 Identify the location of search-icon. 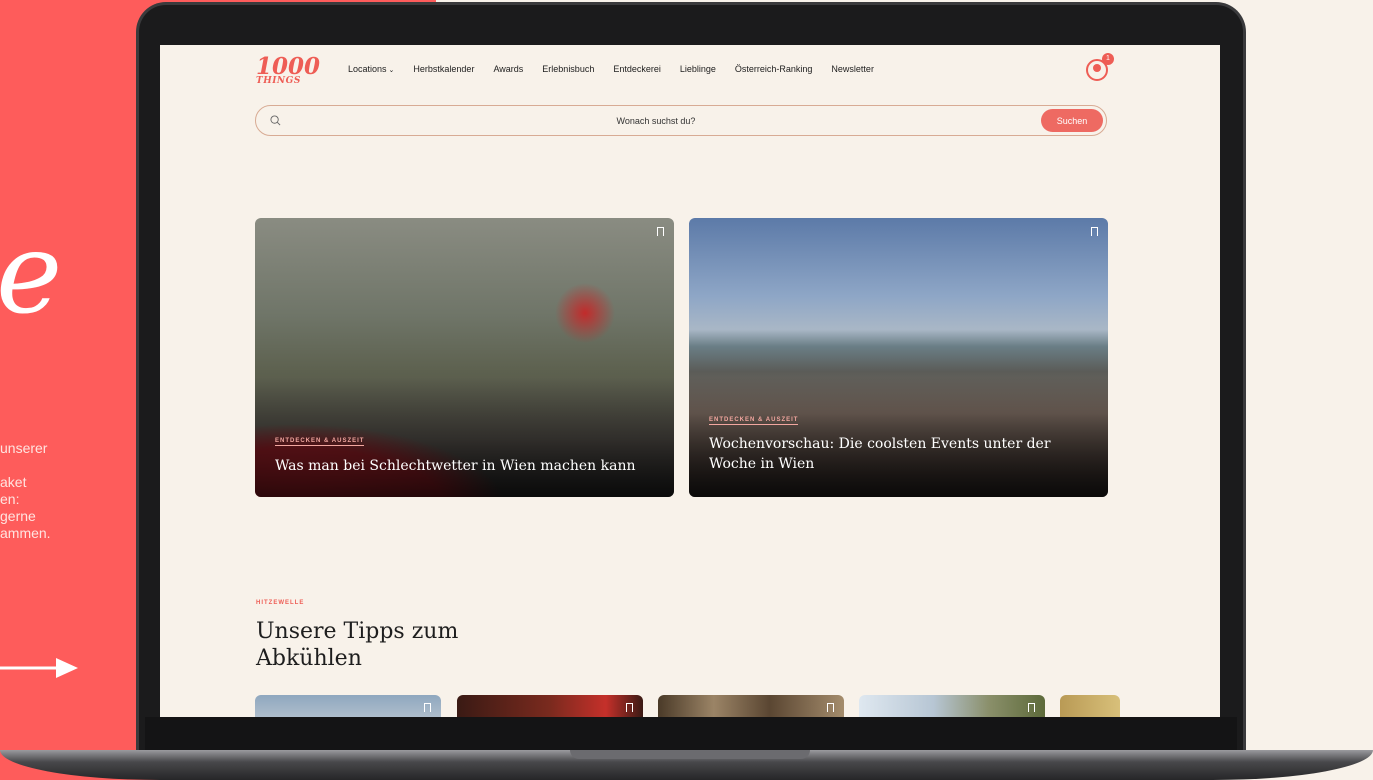
(275, 120).